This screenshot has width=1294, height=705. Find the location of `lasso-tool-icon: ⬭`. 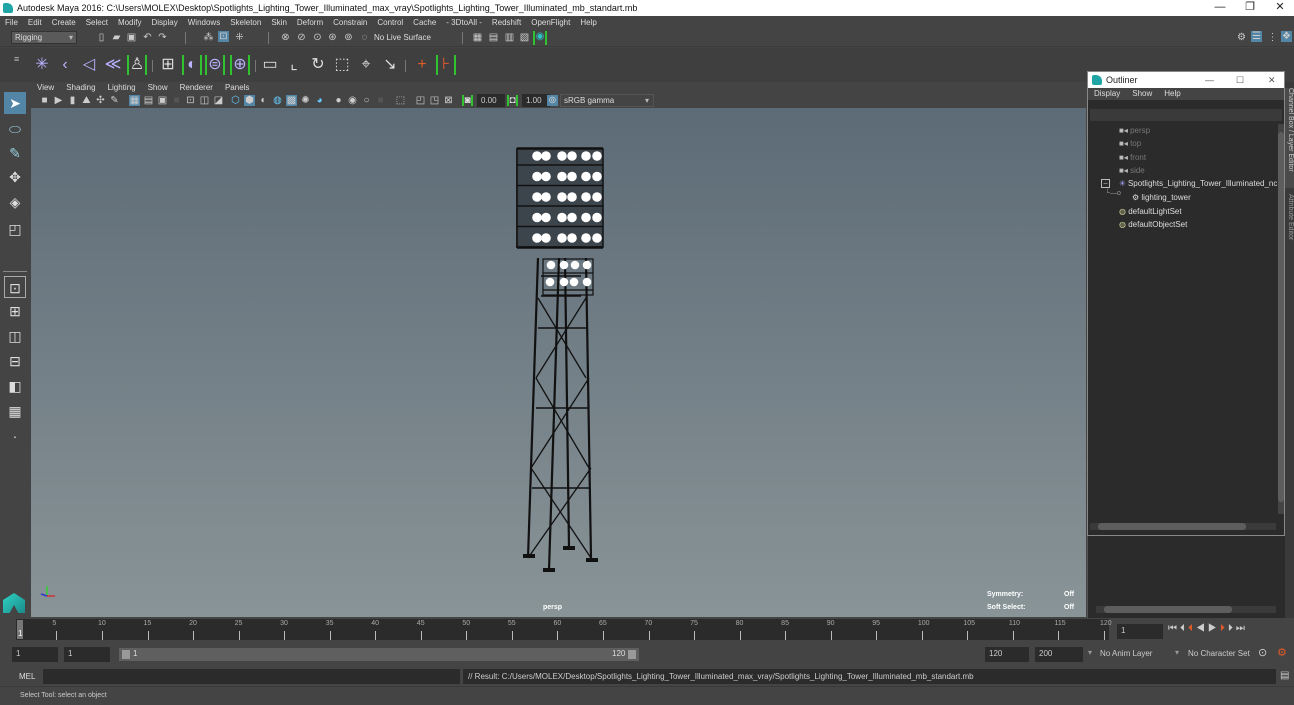

lasso-tool-icon: ⬭ is located at coordinates (15, 129).